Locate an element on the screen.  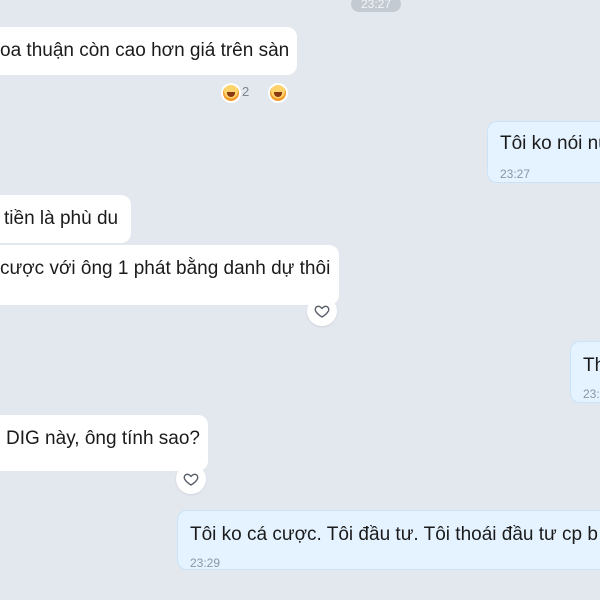
incoming-message-2: tiền là phù du is located at coordinates (65, 219).